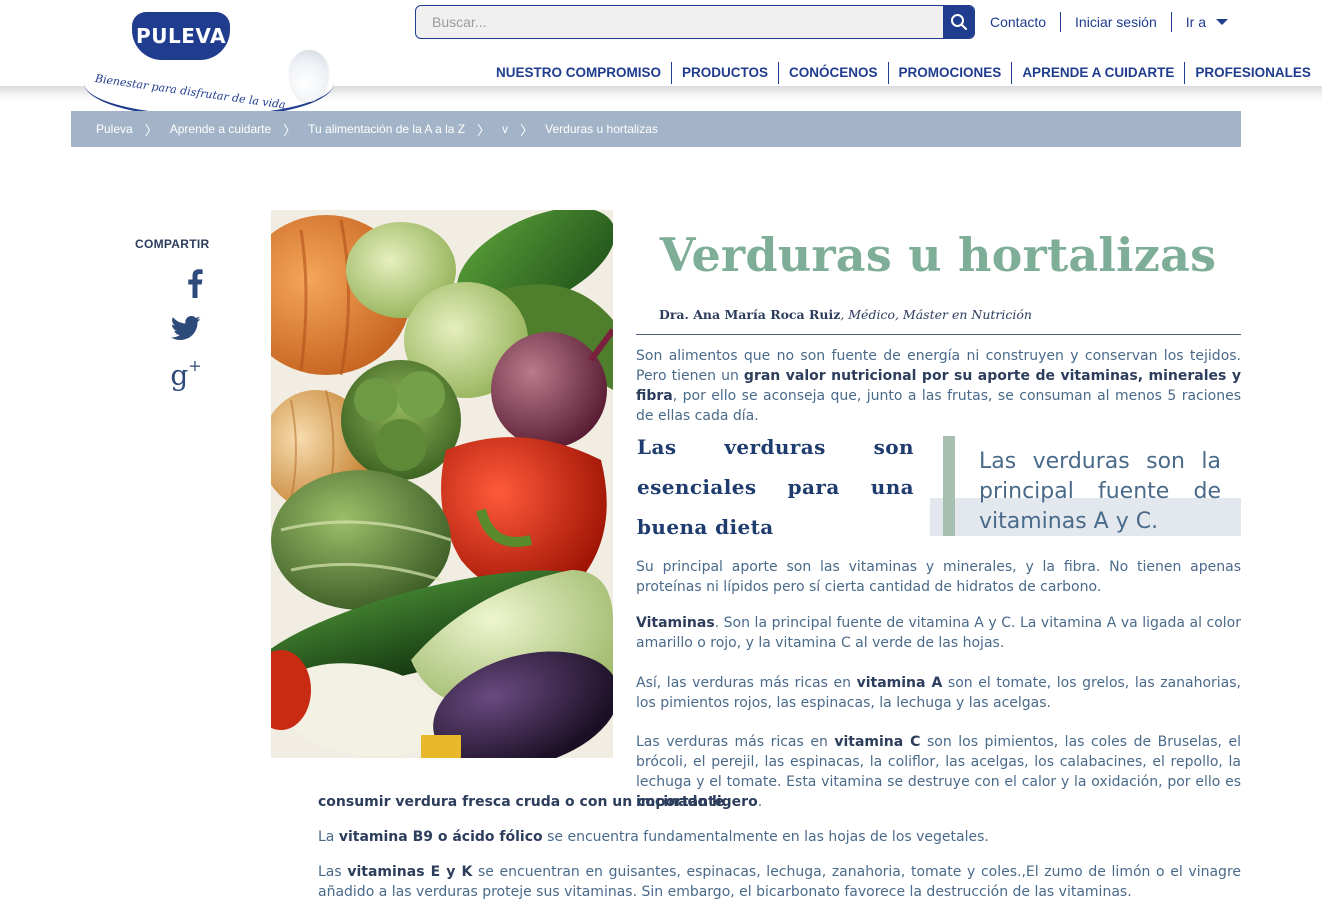 The height and width of the screenshot is (922, 1322). I want to click on twitter-icon, so click(186, 328).